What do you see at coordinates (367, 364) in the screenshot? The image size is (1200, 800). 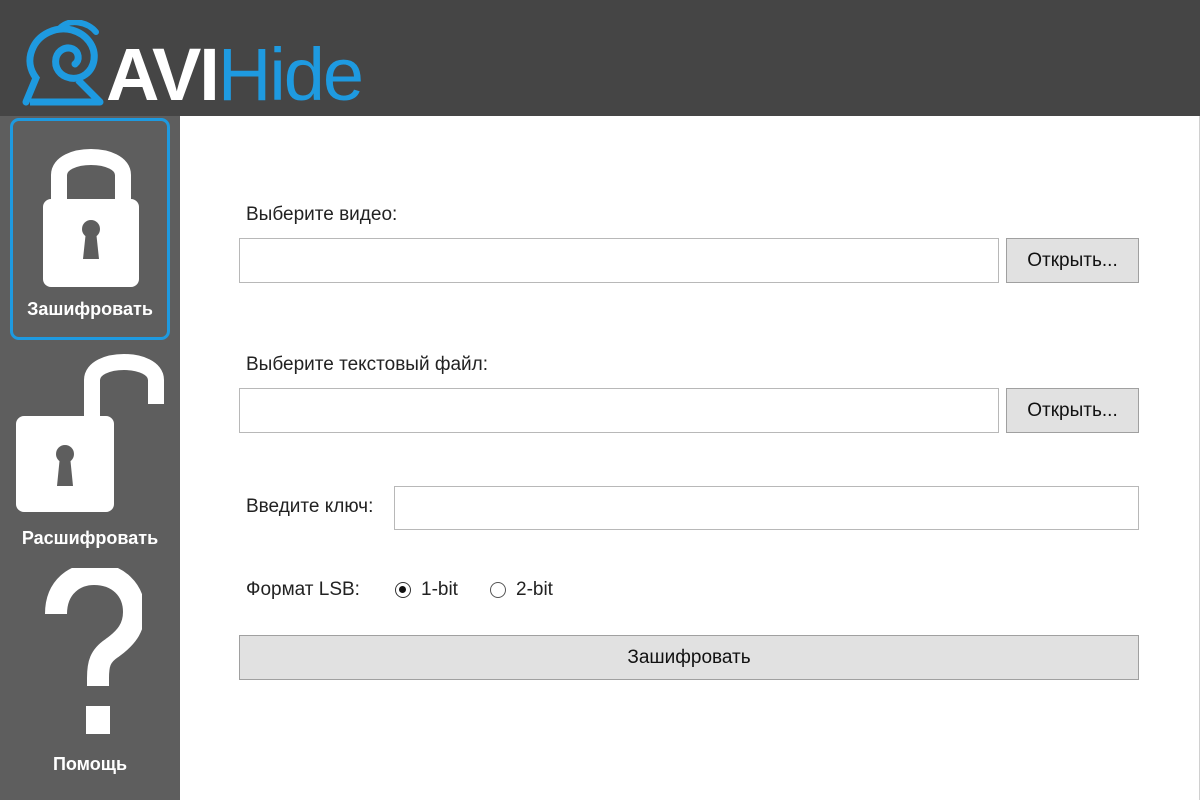 I see `text-file-label: Выберите текстовый файл:` at bounding box center [367, 364].